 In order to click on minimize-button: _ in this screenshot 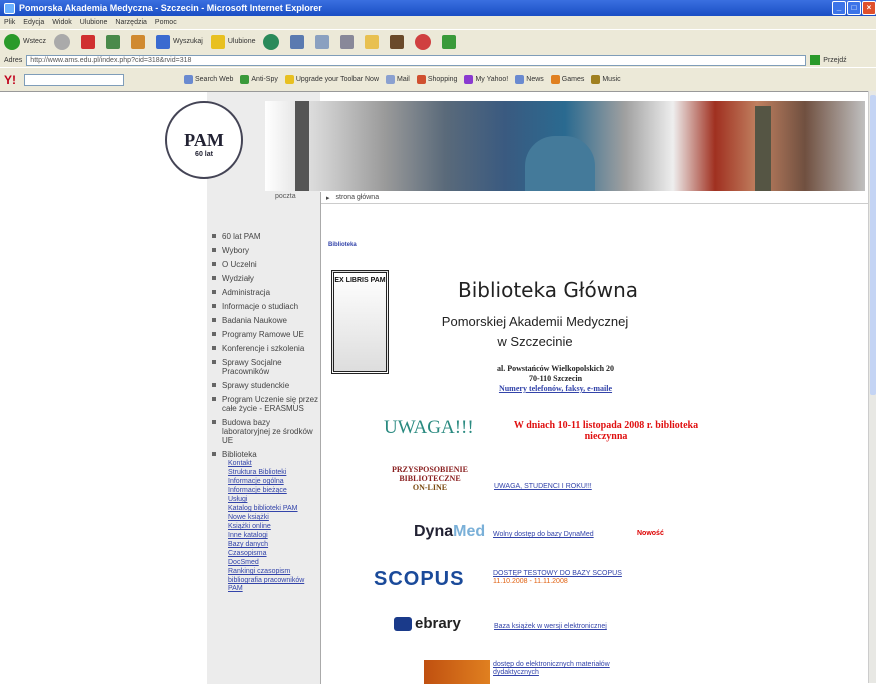, I will do `click(839, 8)`.